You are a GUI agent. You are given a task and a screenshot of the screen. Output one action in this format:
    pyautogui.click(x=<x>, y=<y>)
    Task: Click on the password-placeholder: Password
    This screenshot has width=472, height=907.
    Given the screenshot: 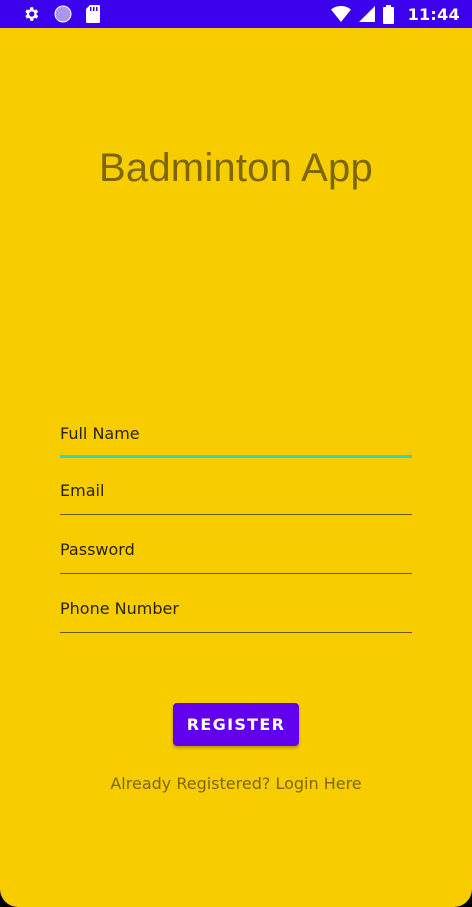 What is the action you would take?
    pyautogui.click(x=97, y=549)
    